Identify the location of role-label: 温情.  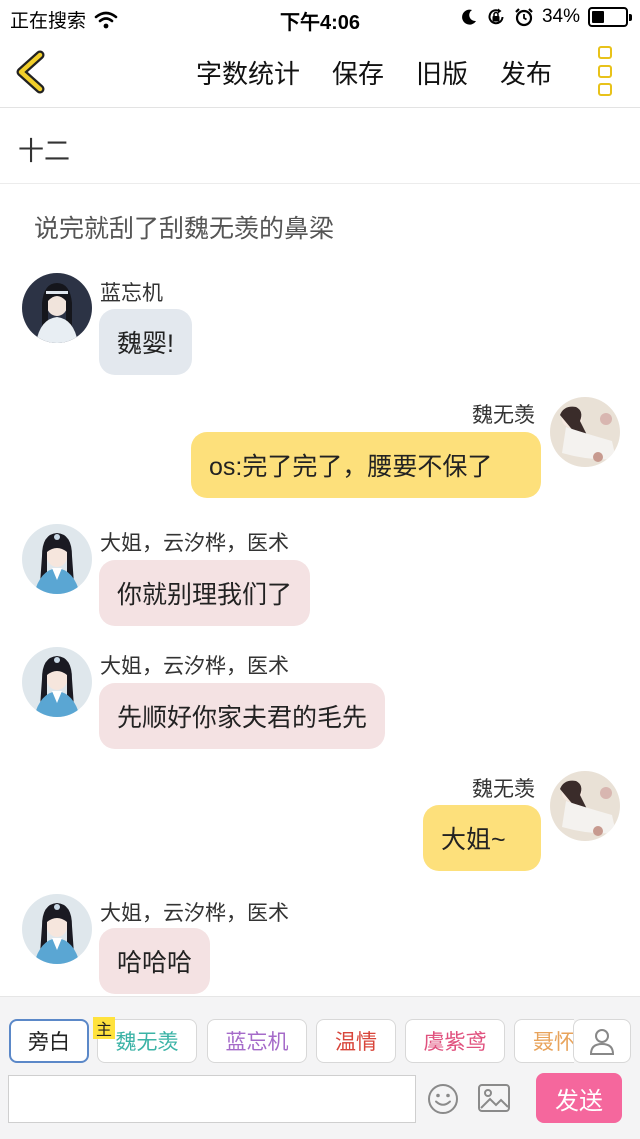
(356, 1042).